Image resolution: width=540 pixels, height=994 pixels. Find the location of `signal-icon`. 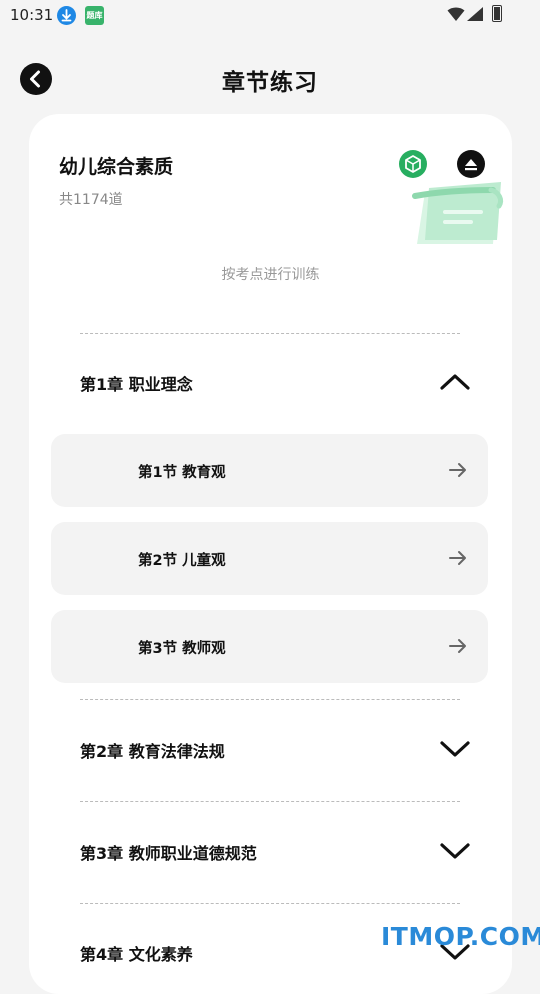

signal-icon is located at coordinates (475, 14).